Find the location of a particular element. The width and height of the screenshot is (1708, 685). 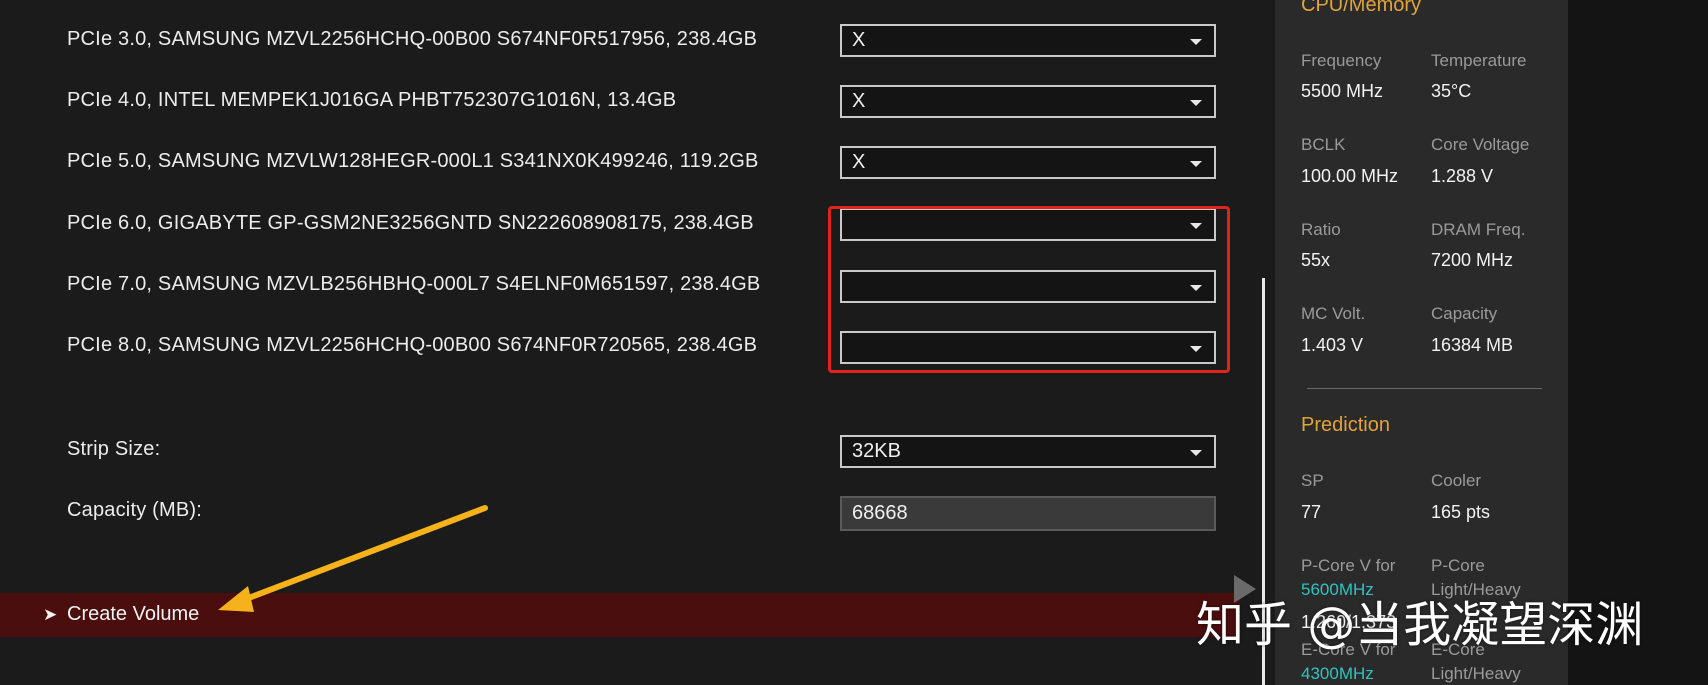

ratio-label: Ratio is located at coordinates (1321, 229).